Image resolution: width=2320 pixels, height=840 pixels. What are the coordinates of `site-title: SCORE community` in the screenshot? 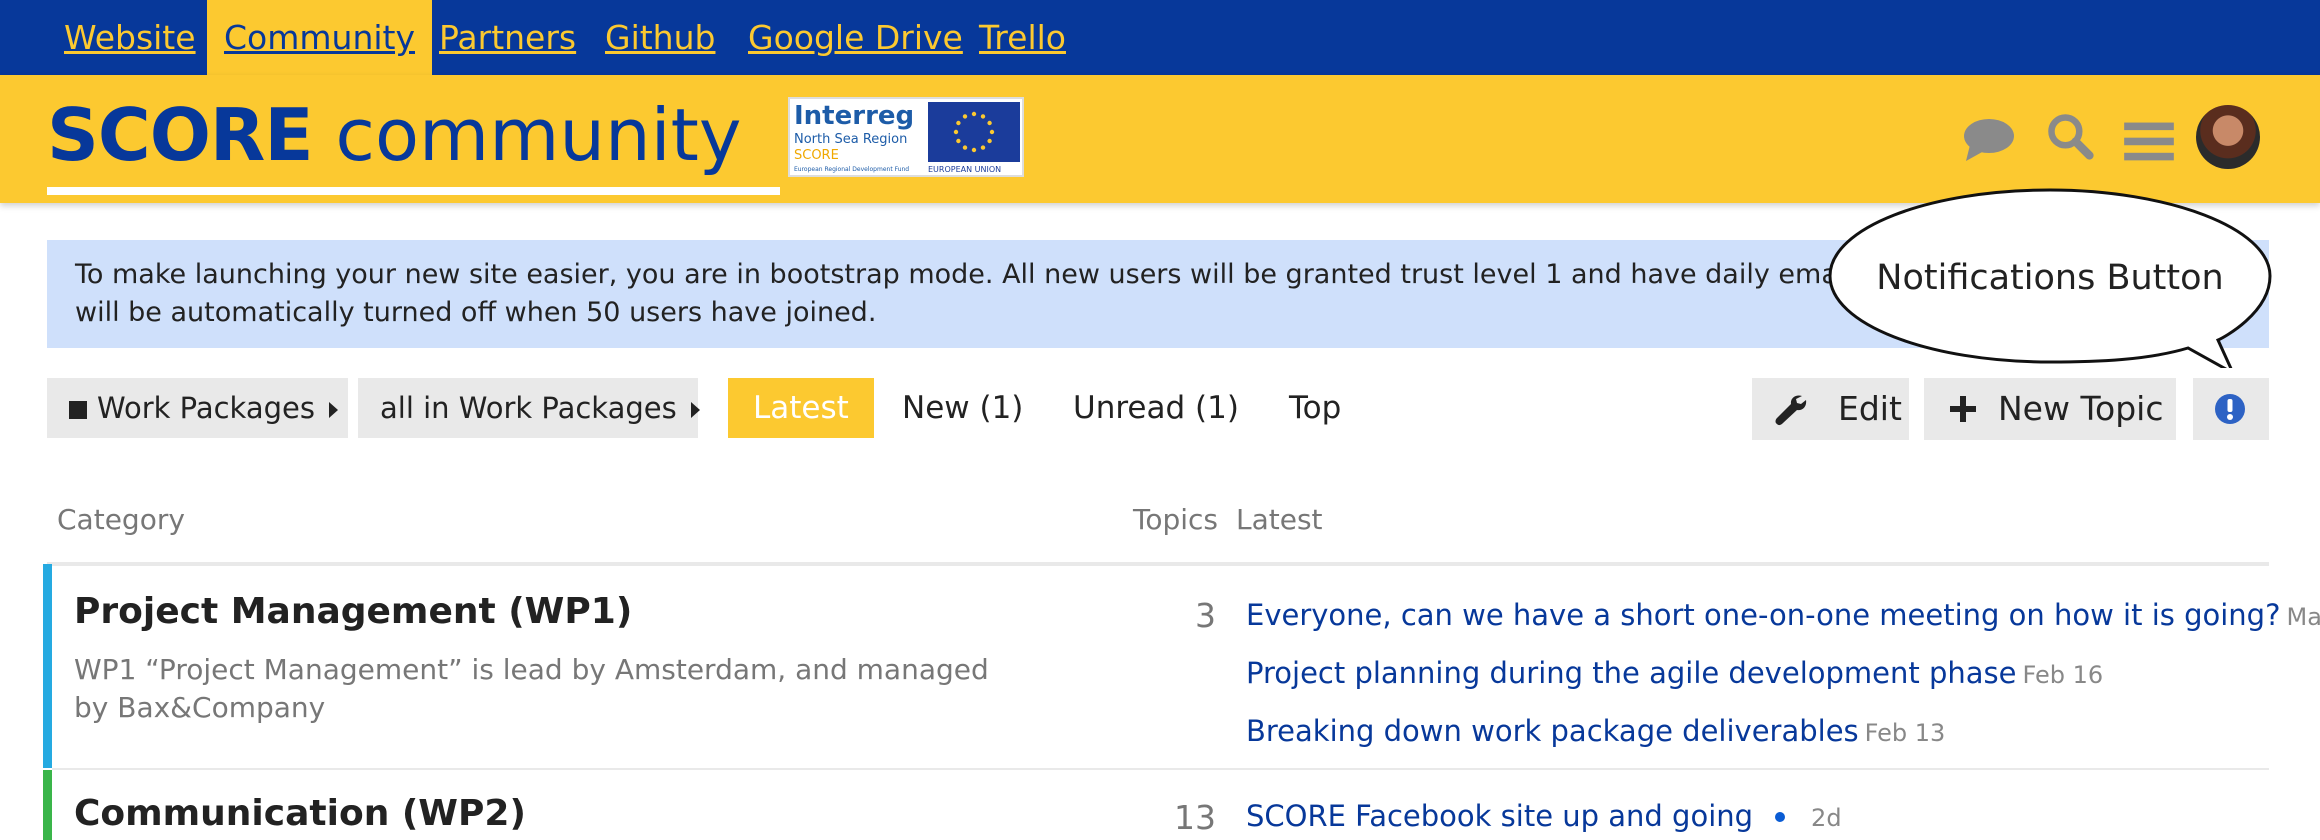 It's located at (394, 135).